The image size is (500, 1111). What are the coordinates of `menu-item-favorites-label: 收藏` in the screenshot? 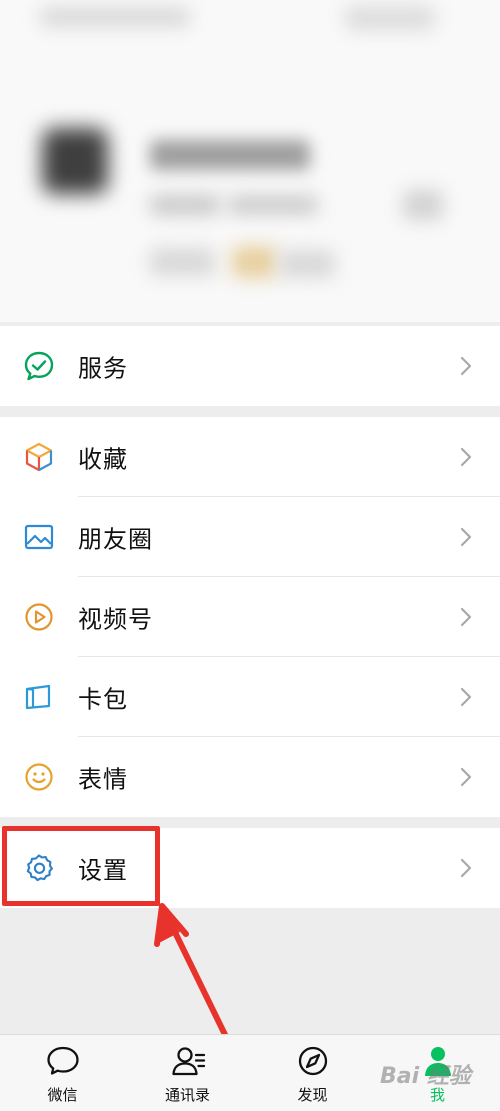 It's located at (103, 459).